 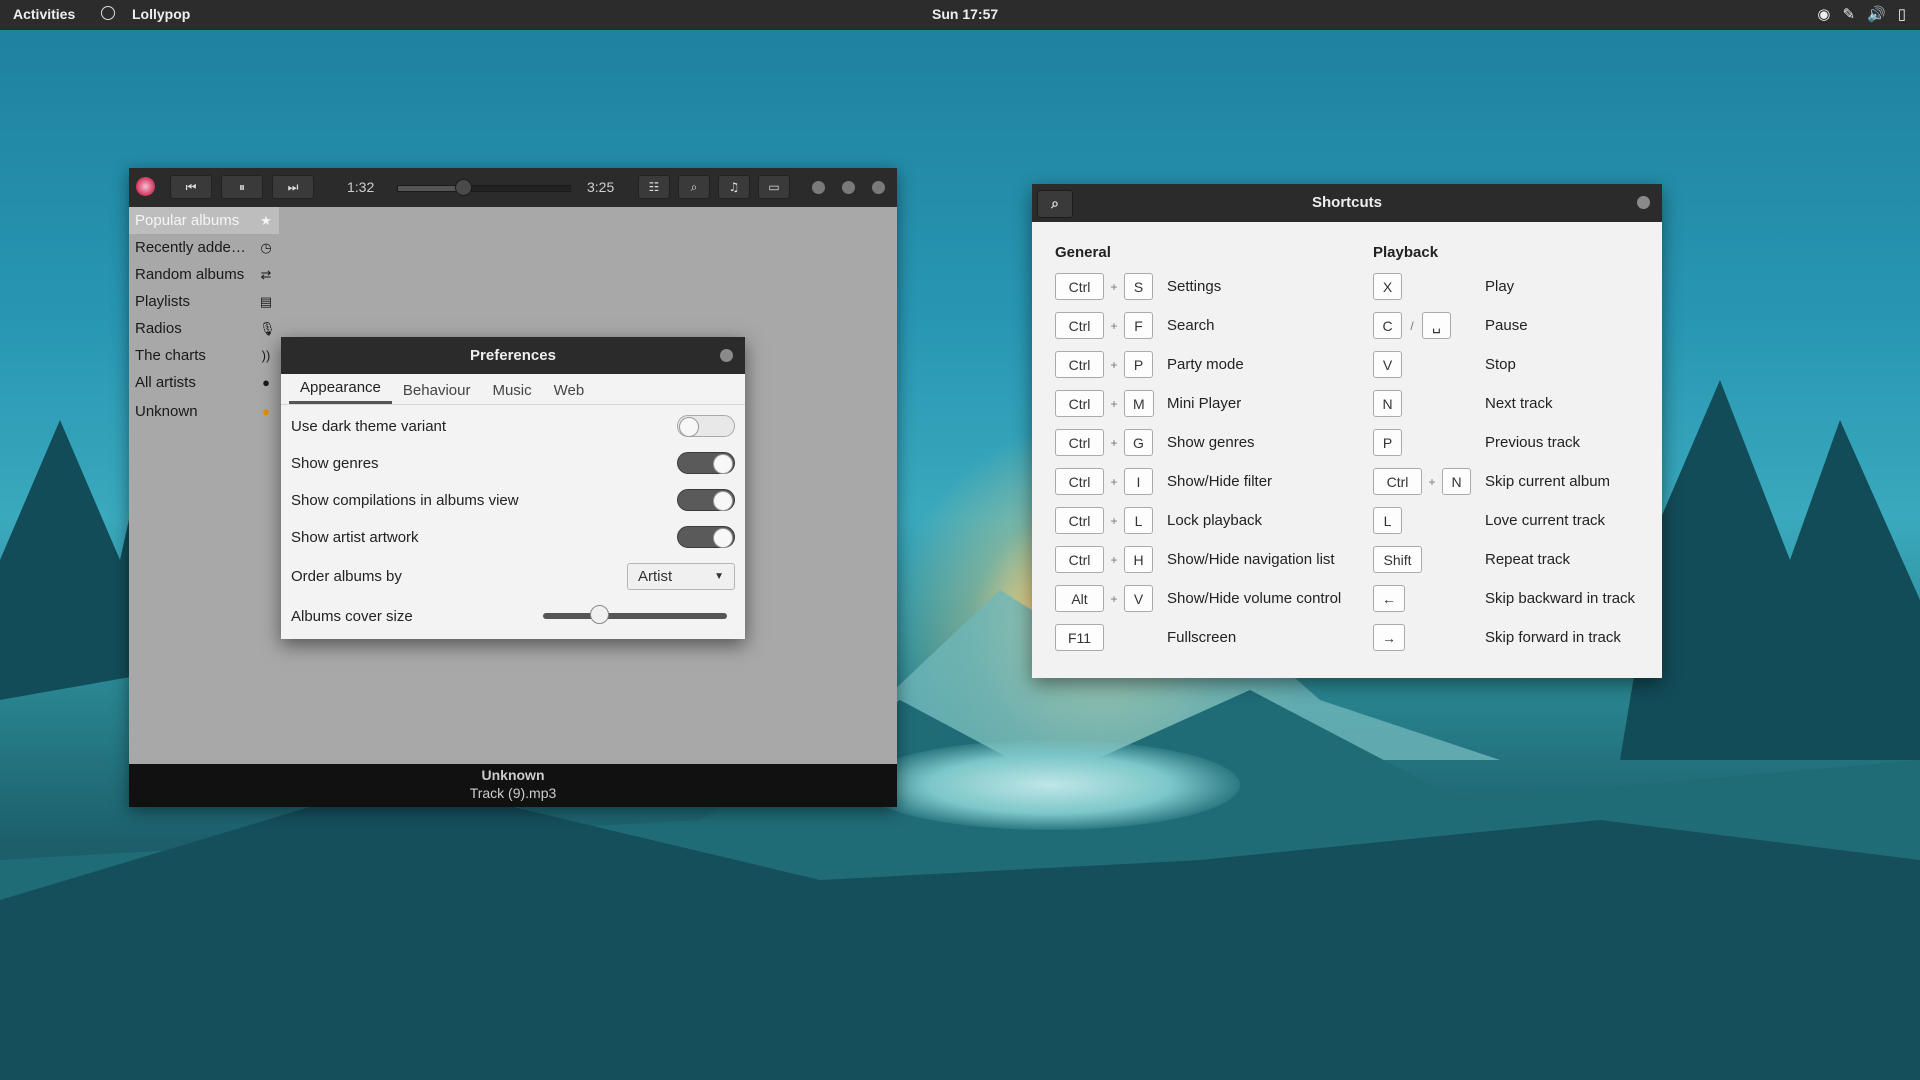 I want to click on sidebar-item-popular-albums: Popular albums ★, so click(x=204, y=220).